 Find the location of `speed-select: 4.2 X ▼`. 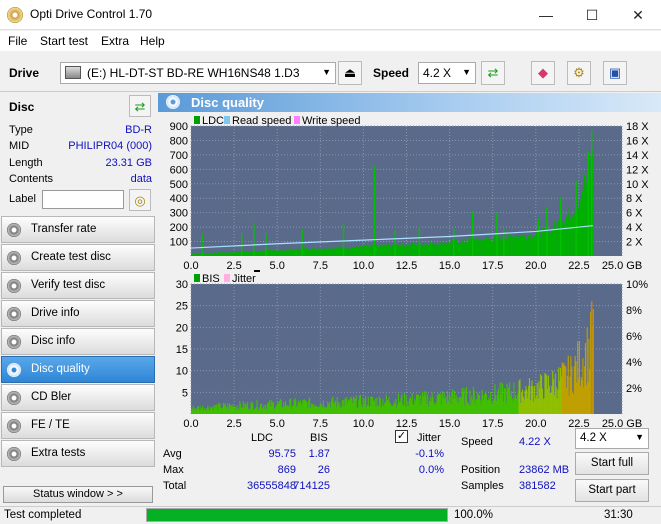

speed-select: 4.2 X ▼ is located at coordinates (447, 73).